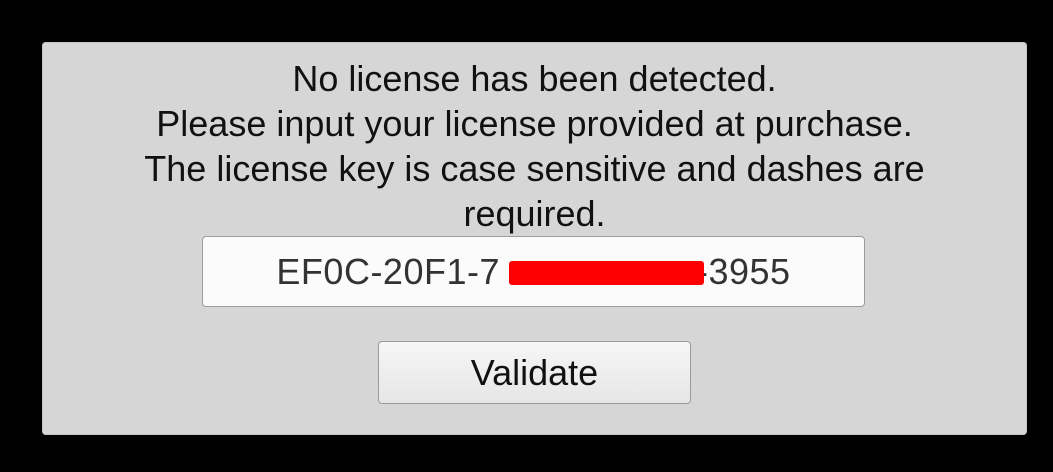 The image size is (1053, 472). I want to click on license-key-prefix: EF0C-20F1-7, so click(388, 271).